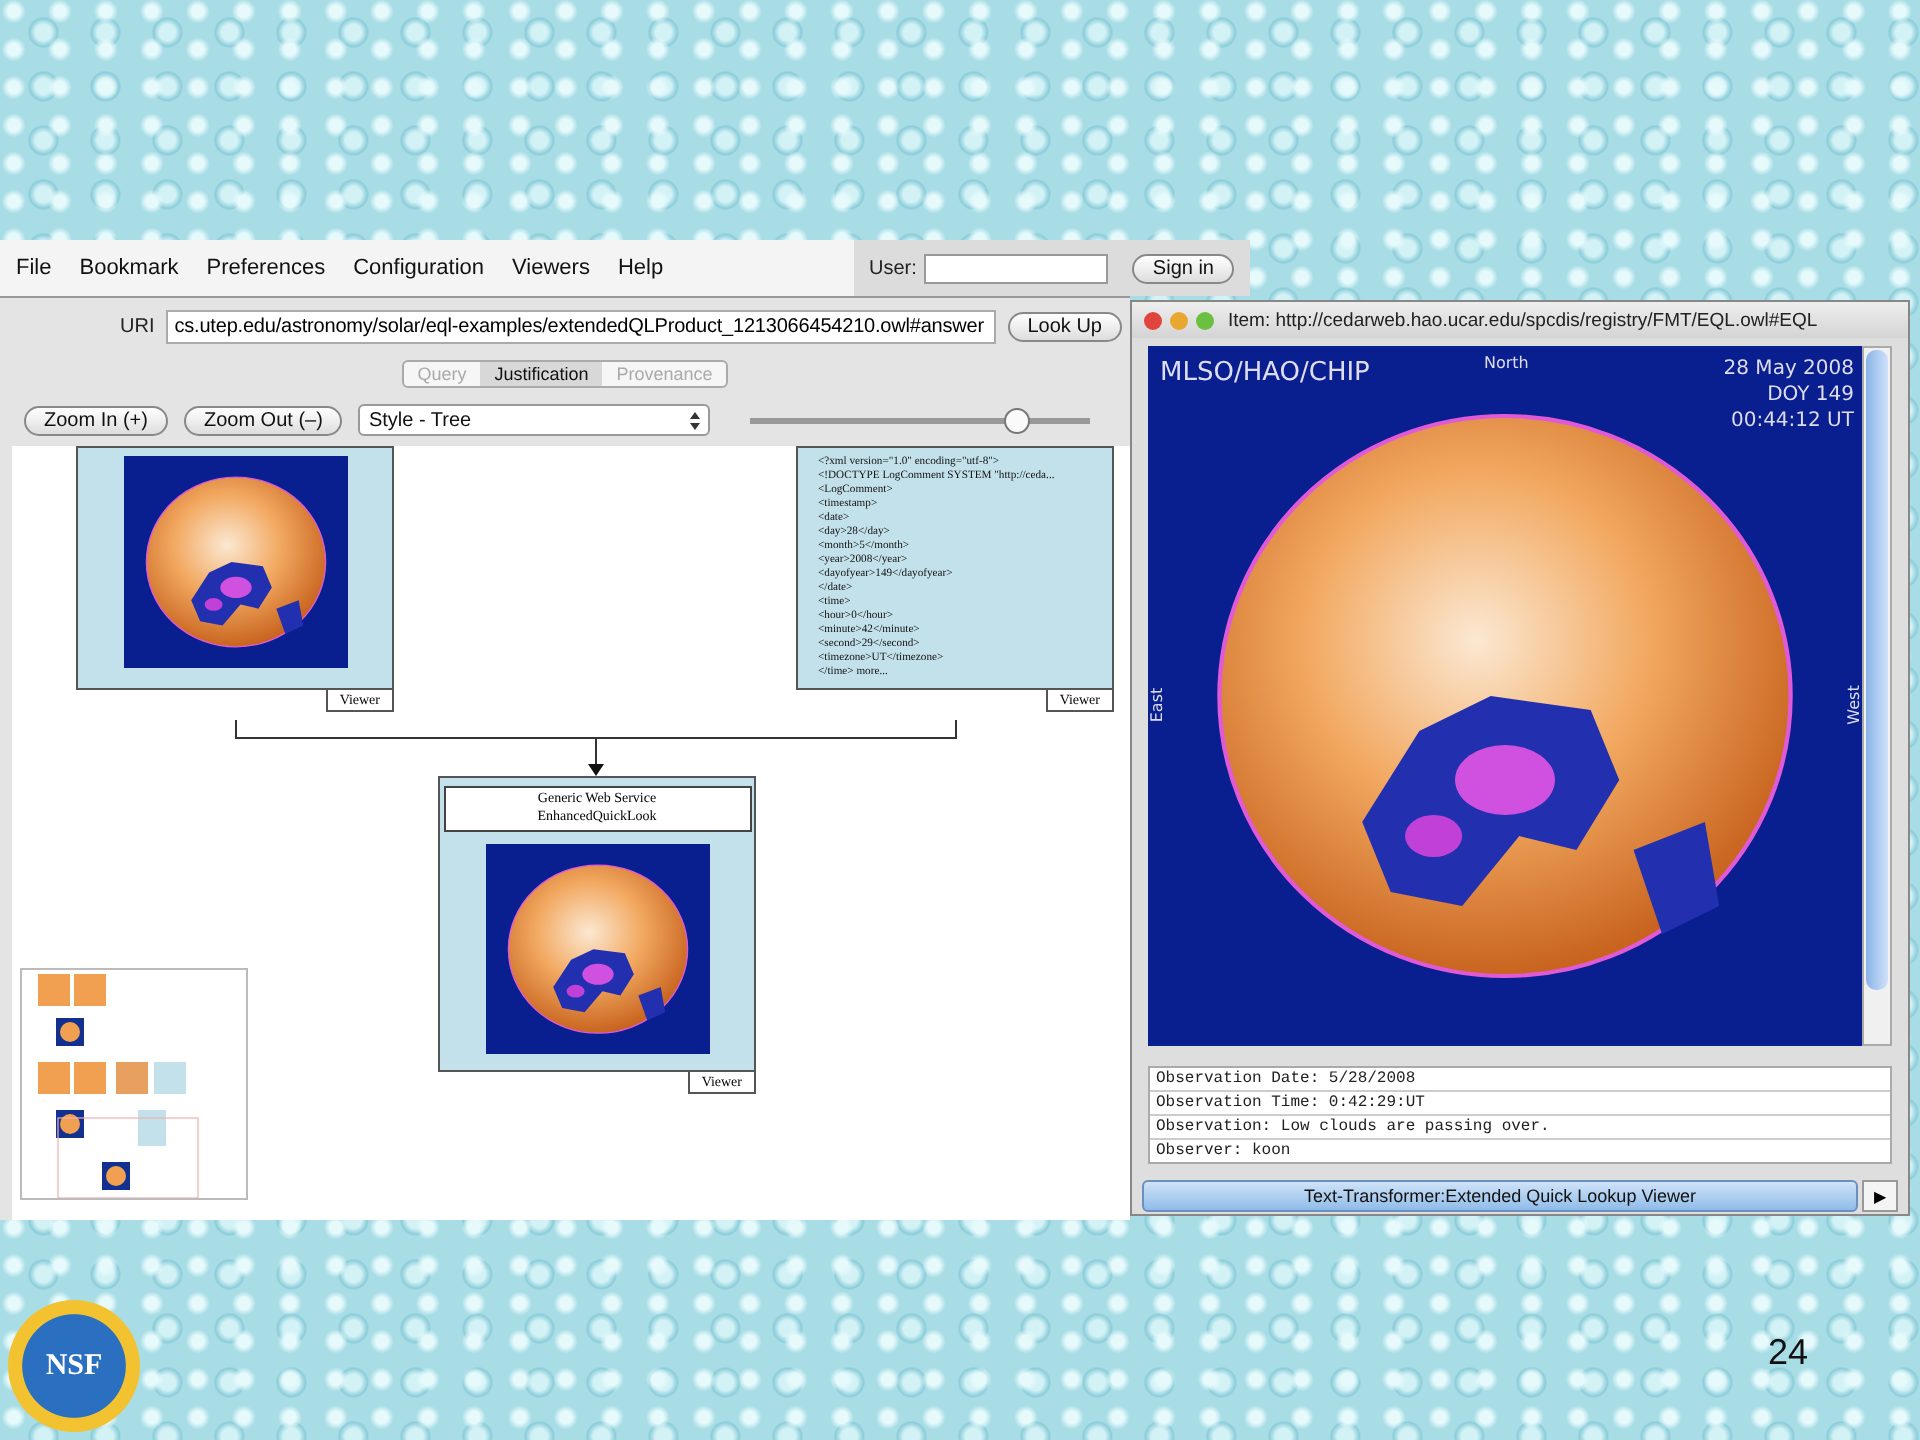 The width and height of the screenshot is (1920, 1440). I want to click on image-caption: 28 May 2008, so click(1788, 369).